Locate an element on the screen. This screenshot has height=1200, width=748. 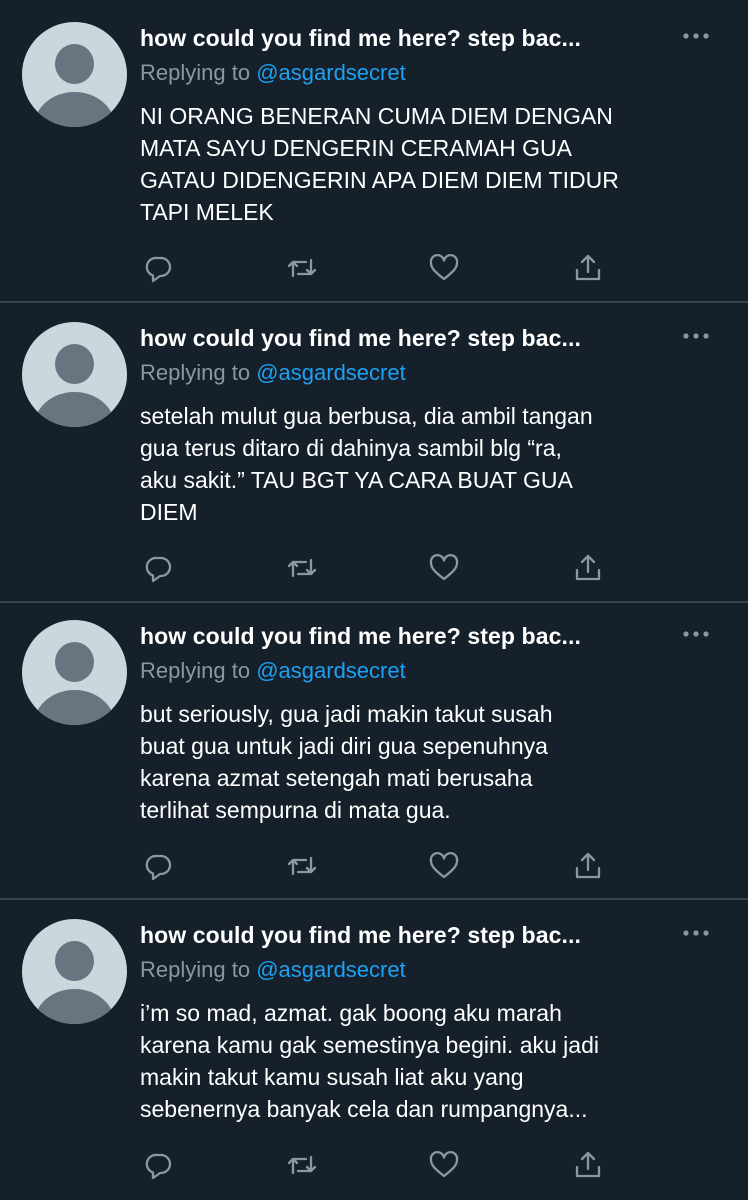
tweet-text-line: karena azmat setengah mati berusaha is located at coordinates (336, 778).